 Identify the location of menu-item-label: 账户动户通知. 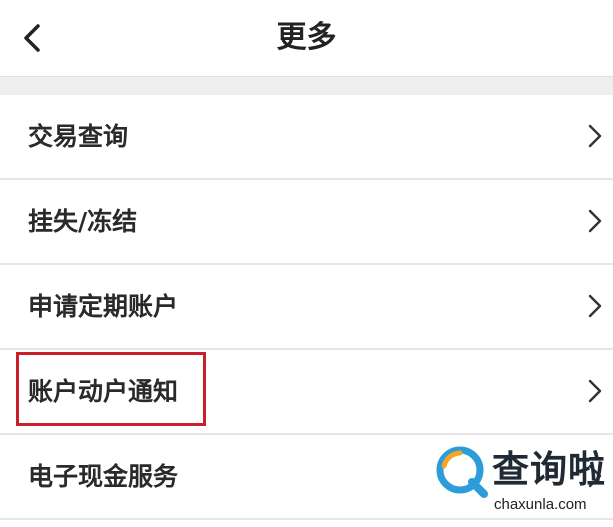
(103, 391).